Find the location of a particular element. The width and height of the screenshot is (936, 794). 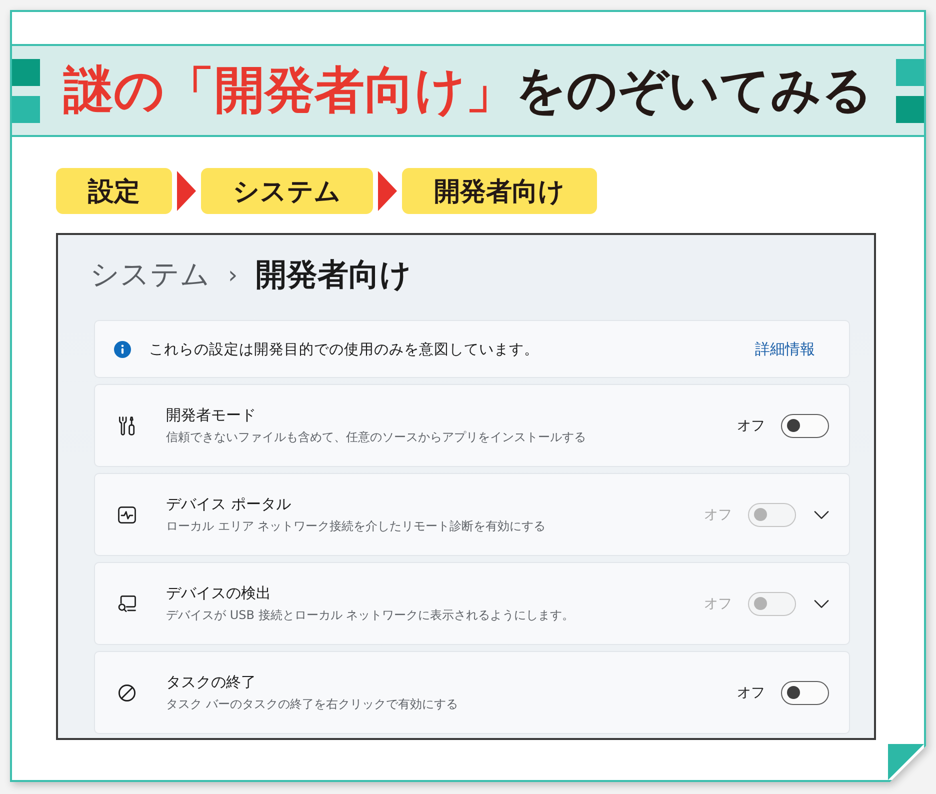

setting-description: デバイスが USB 接続とローカル ネットワークに表示されるようにします。 is located at coordinates (370, 615).